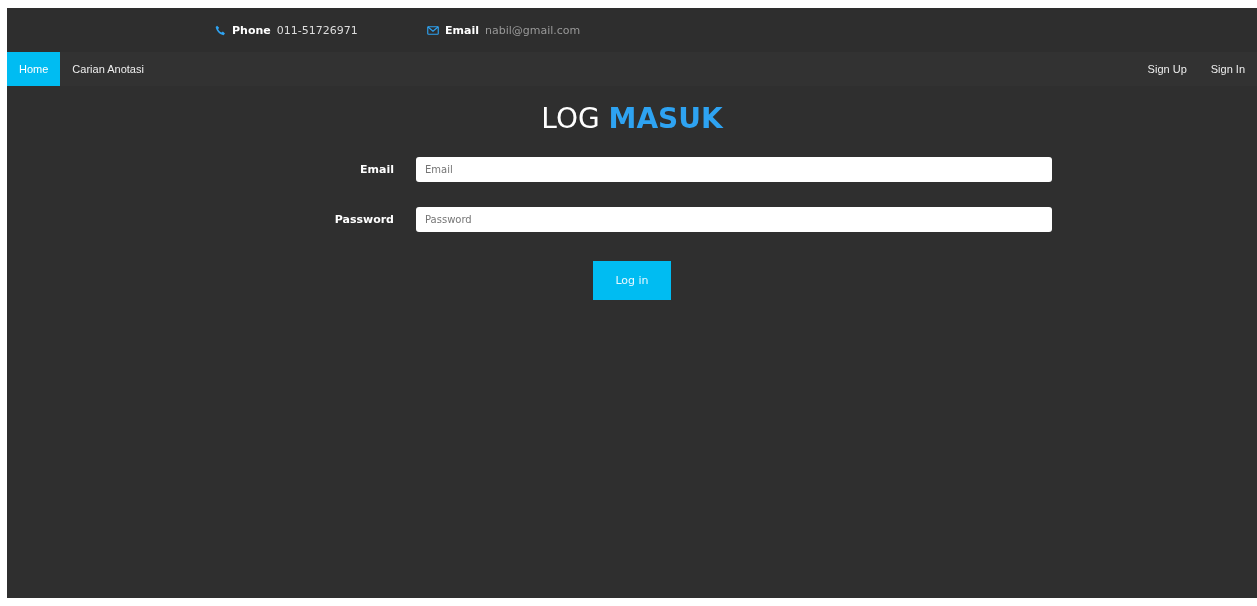 This screenshot has height=606, width=1257. Describe the element at coordinates (376, 169) in the screenshot. I see `field-label: Email` at that location.